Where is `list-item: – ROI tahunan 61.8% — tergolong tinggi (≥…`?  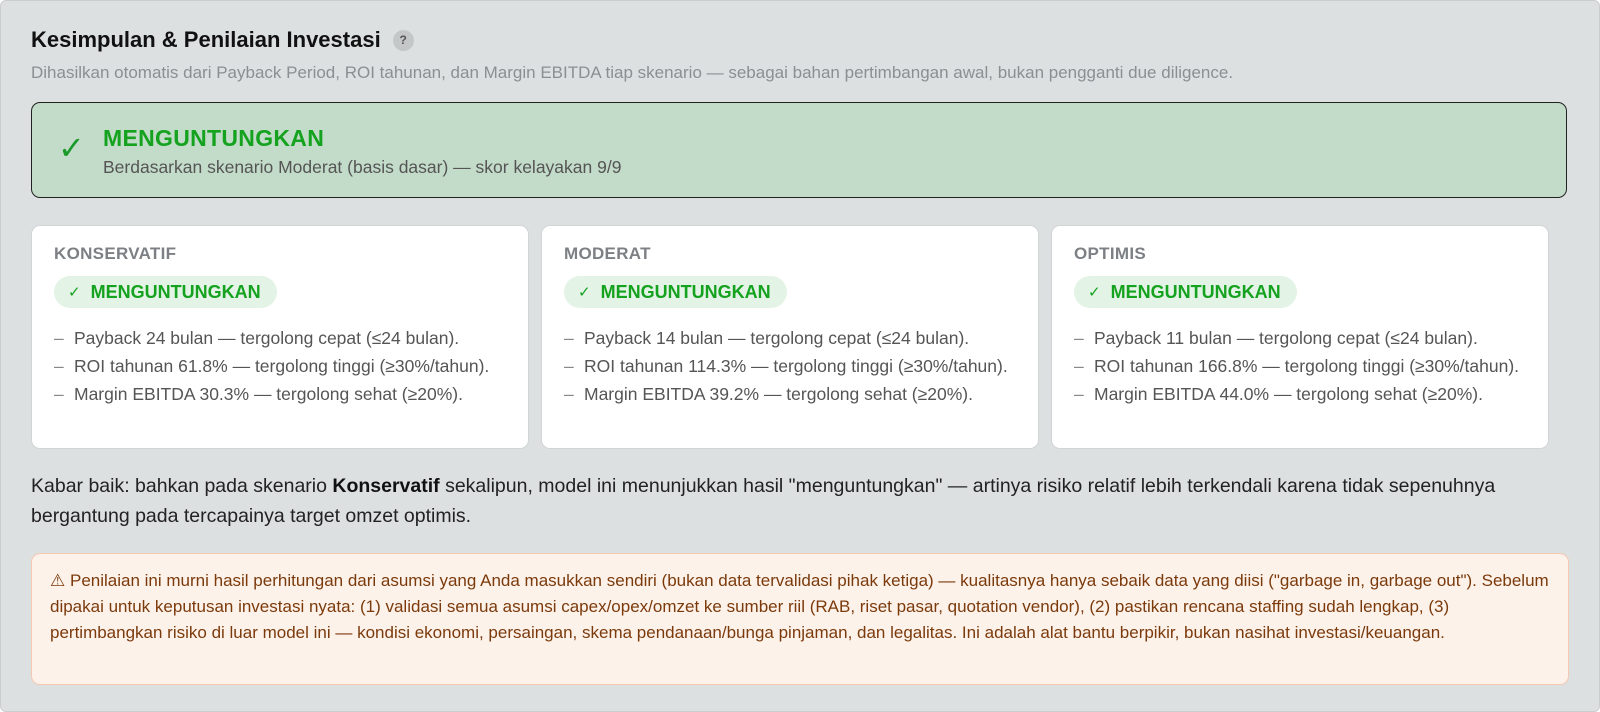 list-item: – ROI tahunan 61.8% — tergolong tinggi (≥… is located at coordinates (280, 366).